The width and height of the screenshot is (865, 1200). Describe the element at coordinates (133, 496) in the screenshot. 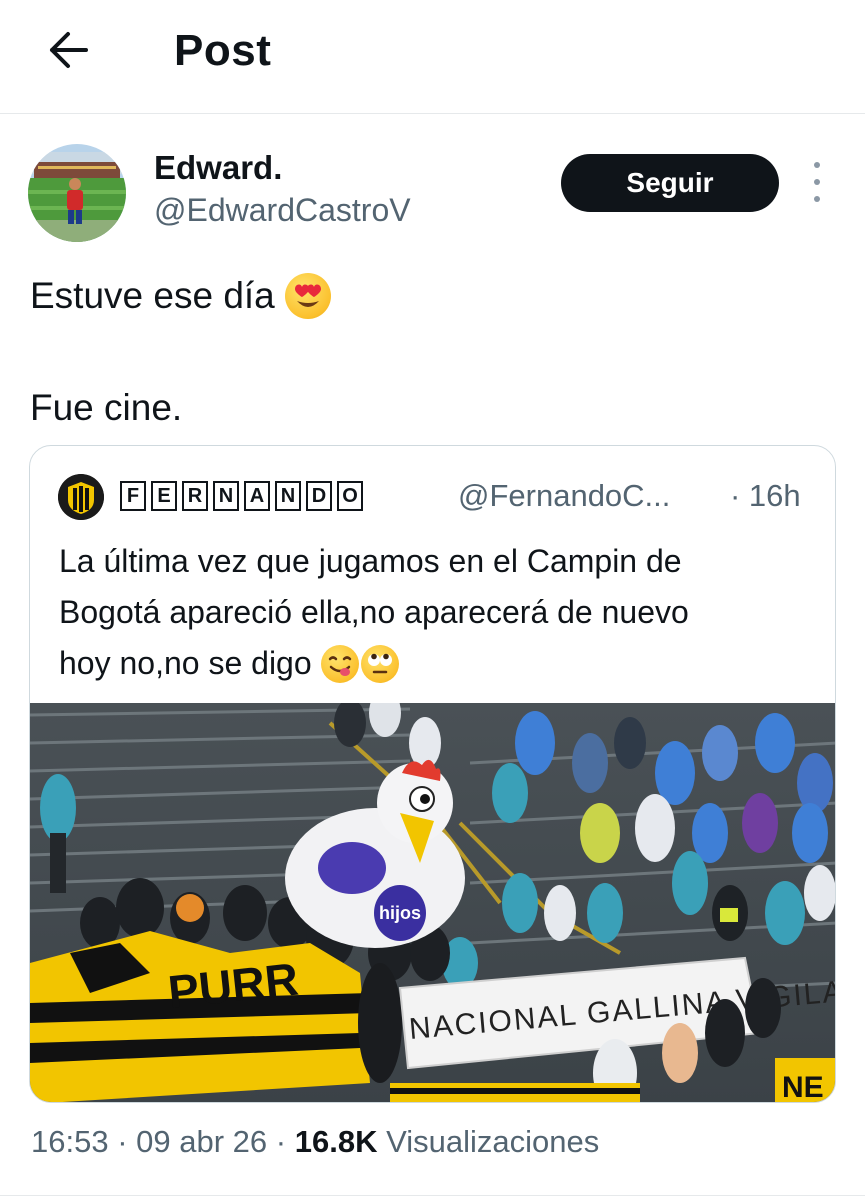

I see `name-letter: F` at that location.